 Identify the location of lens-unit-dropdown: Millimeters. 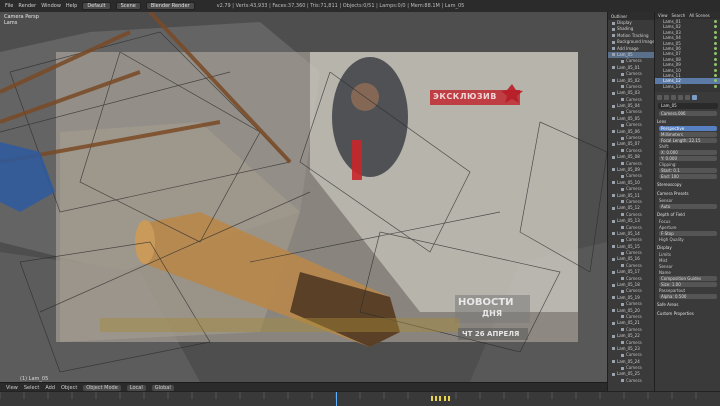
(688, 134).